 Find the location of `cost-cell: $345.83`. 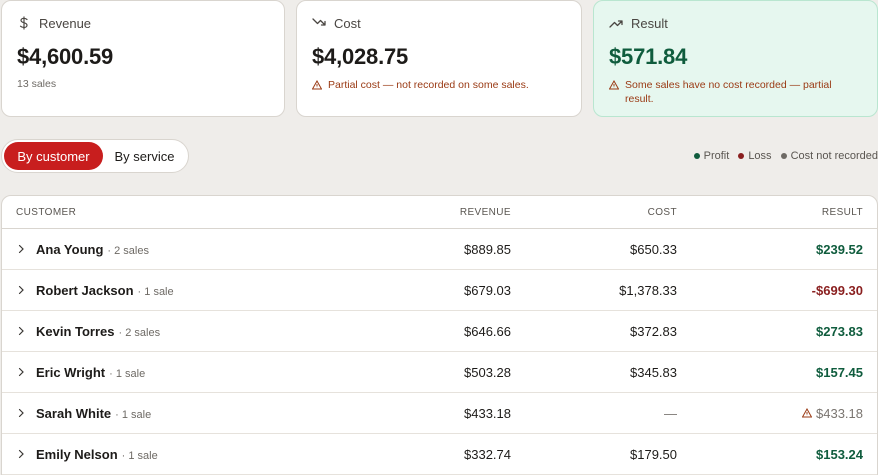

cost-cell: $345.83 is located at coordinates (653, 372).